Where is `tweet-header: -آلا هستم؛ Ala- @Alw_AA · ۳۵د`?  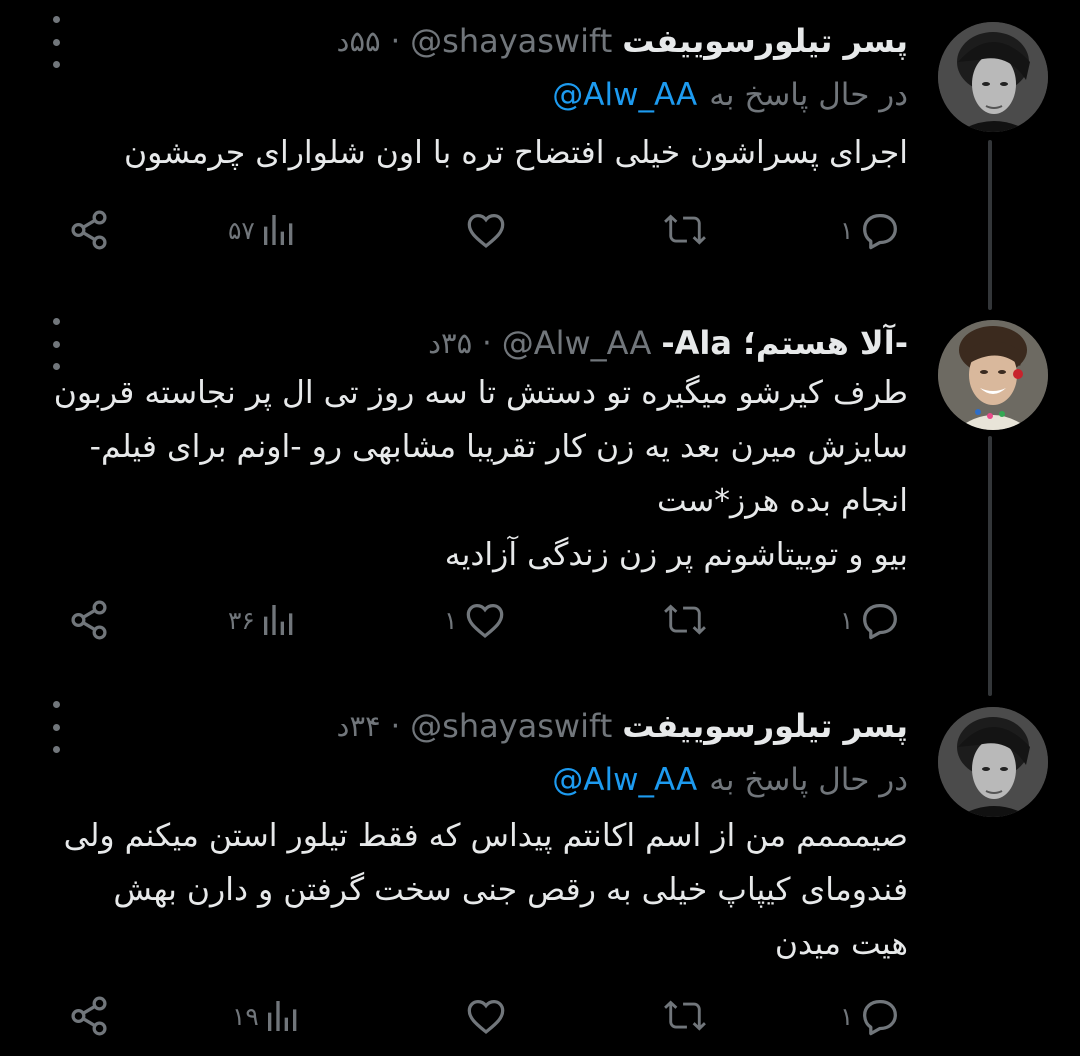
tweet-header: -آلا هستم؛ Ala- @Alw_AA · ۳۵د is located at coordinates (668, 343).